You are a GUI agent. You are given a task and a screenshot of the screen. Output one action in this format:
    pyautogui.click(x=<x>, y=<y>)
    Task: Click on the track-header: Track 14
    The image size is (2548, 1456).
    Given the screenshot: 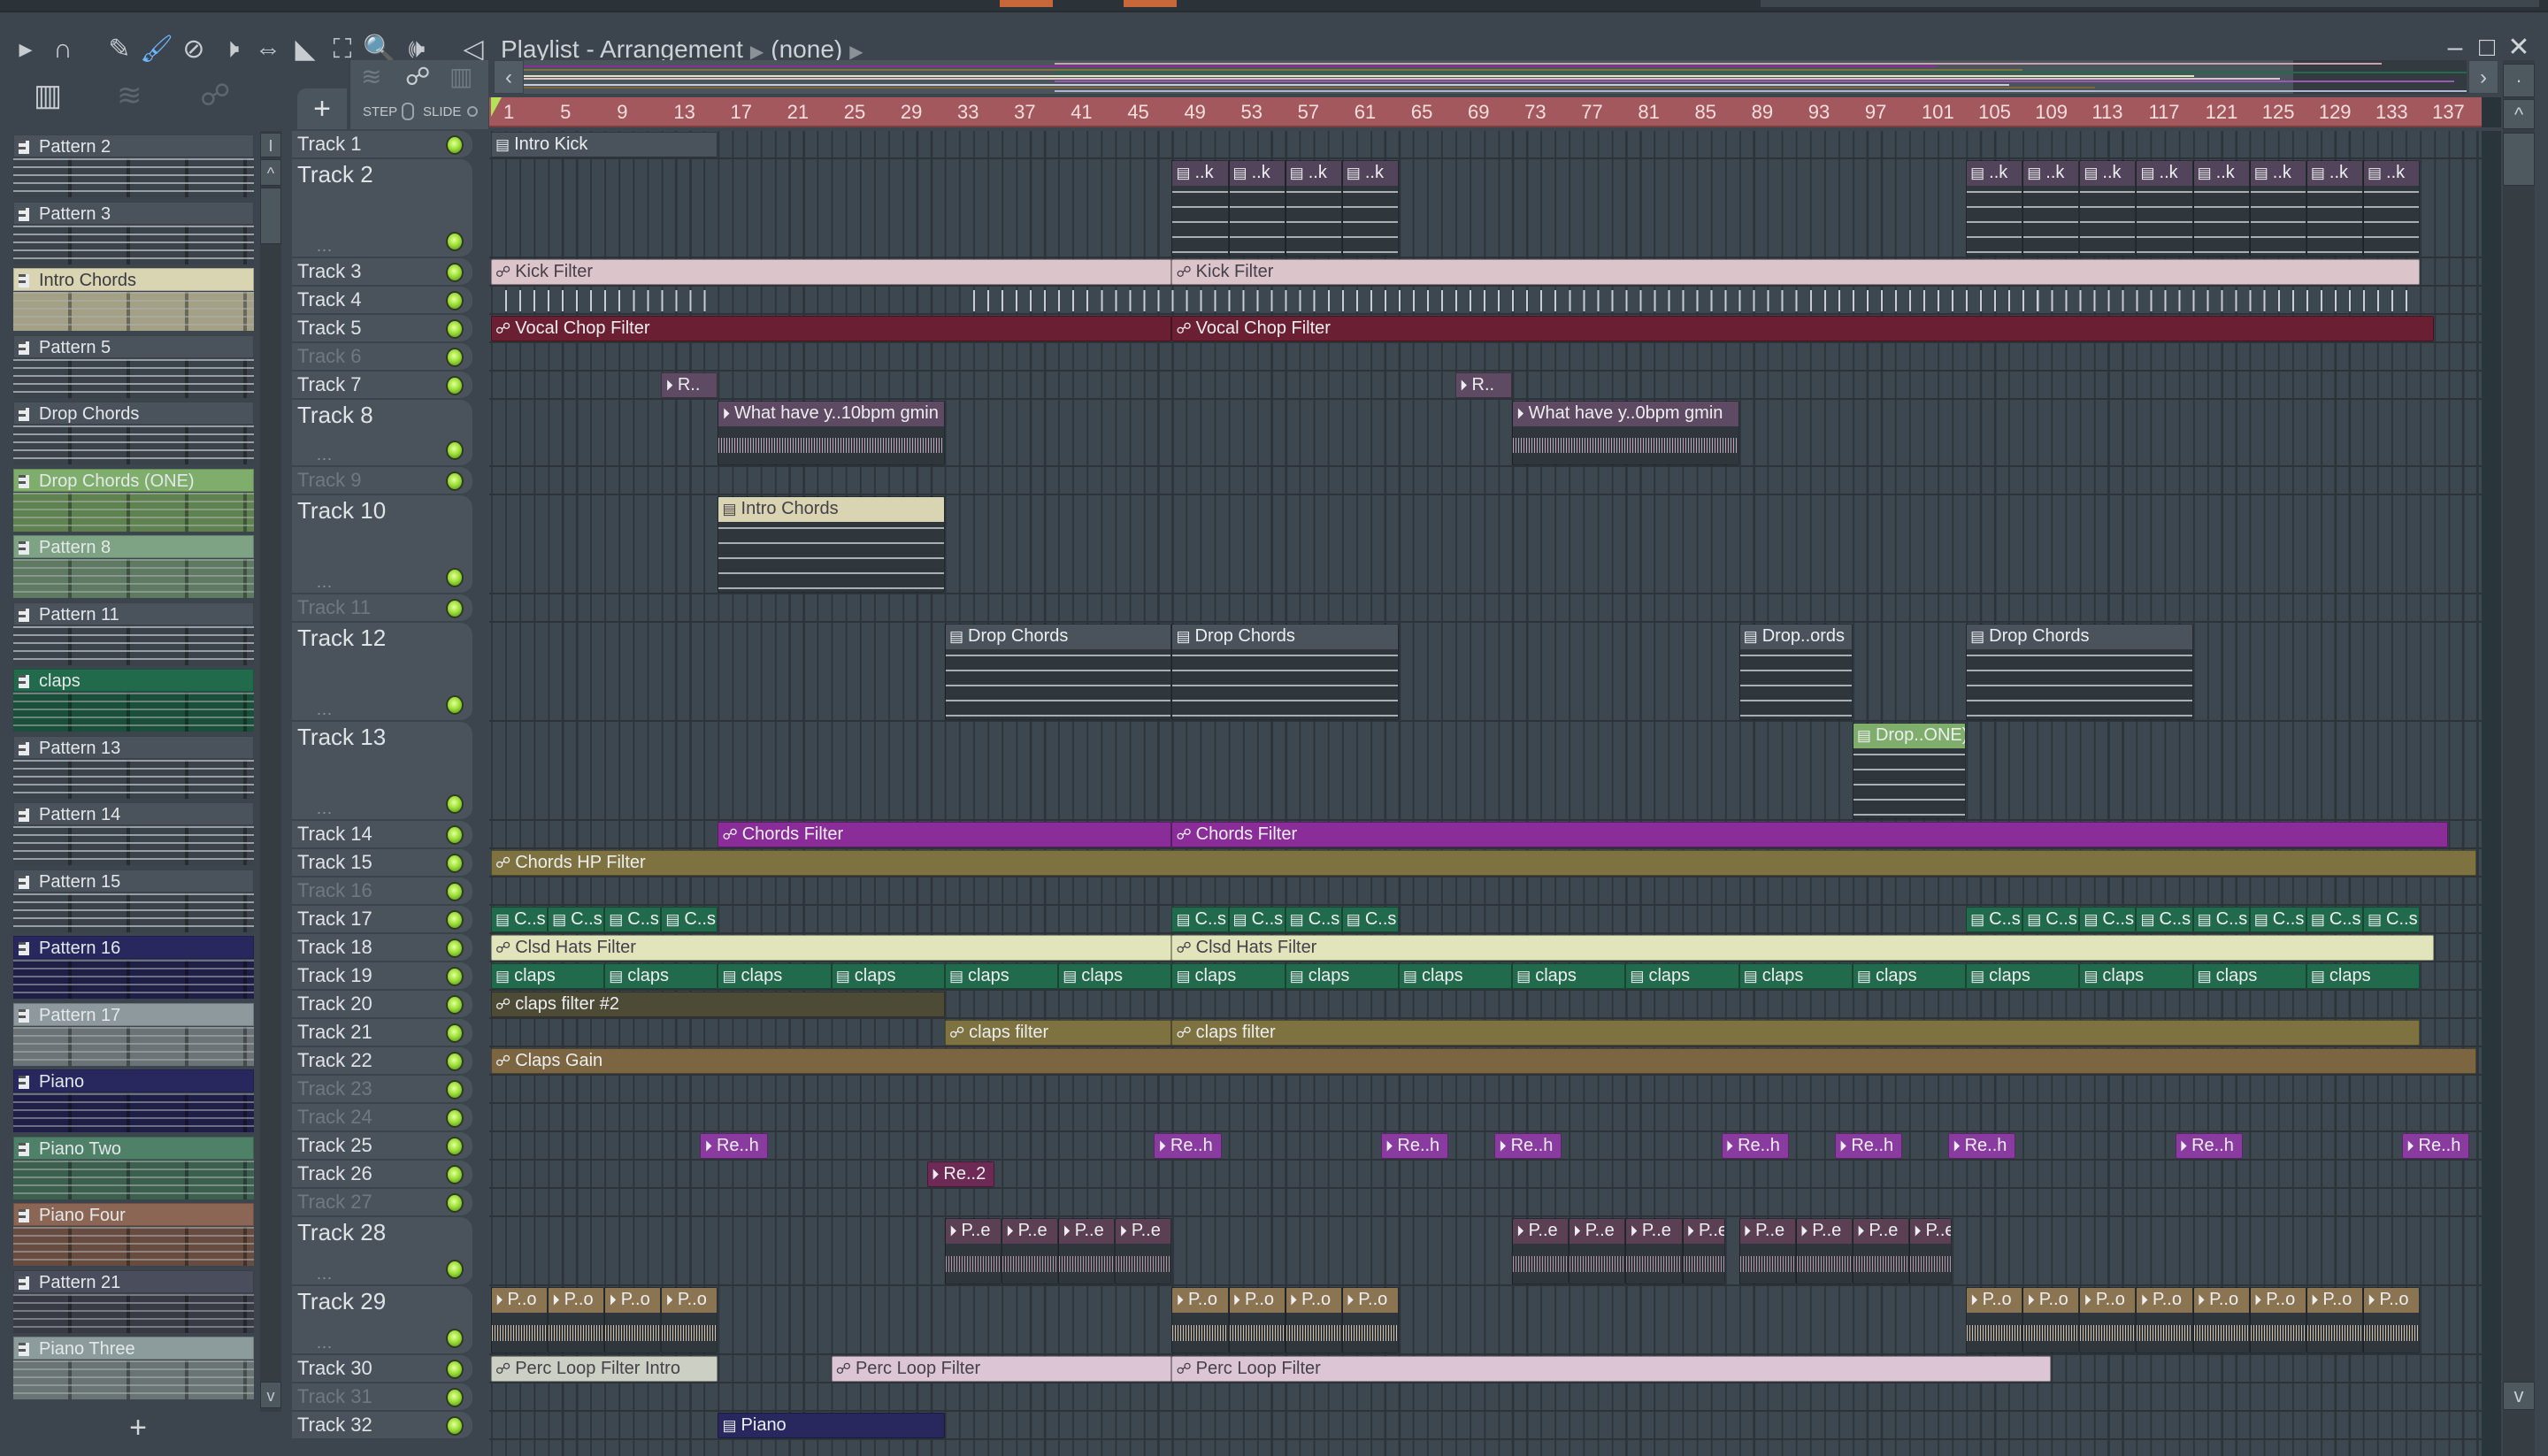 What is the action you would take?
    pyautogui.click(x=382, y=835)
    